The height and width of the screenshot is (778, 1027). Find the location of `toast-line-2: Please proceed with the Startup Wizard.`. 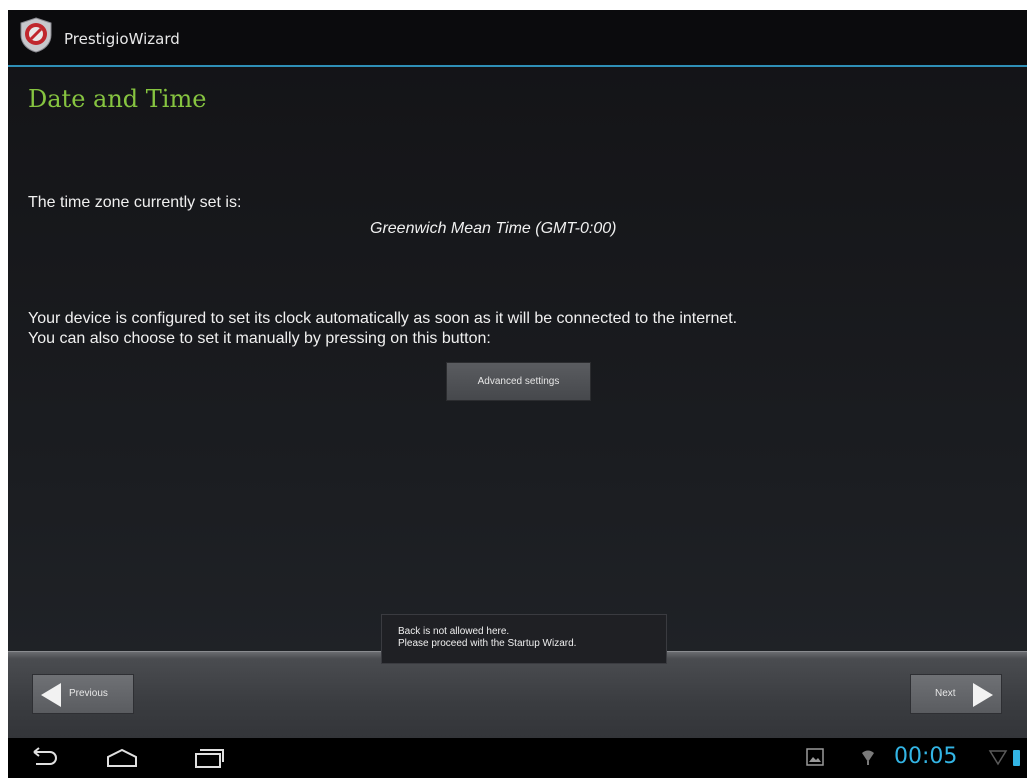

toast-line-2: Please proceed with the Startup Wizard. is located at coordinates (487, 643).